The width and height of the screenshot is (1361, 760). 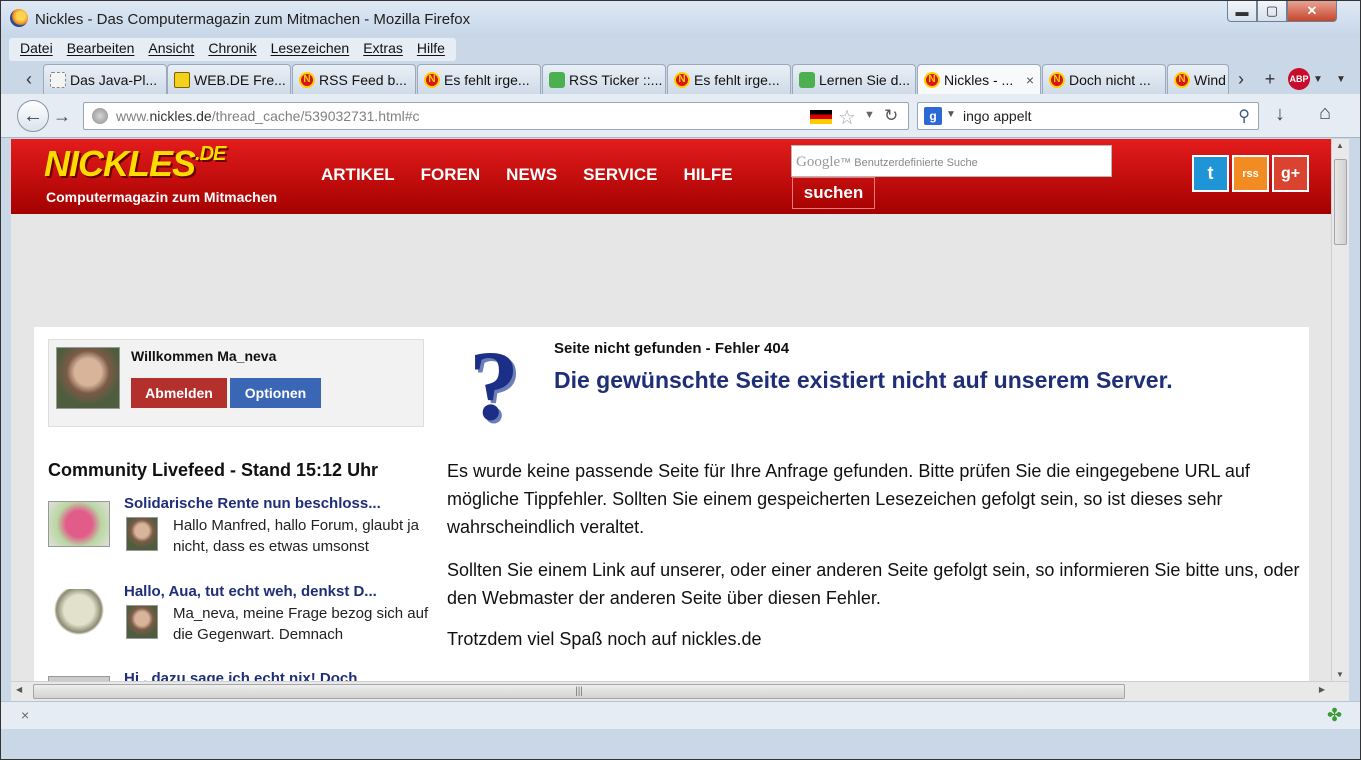 What do you see at coordinates (557, 79) in the screenshot?
I see `puzzle-icon` at bounding box center [557, 79].